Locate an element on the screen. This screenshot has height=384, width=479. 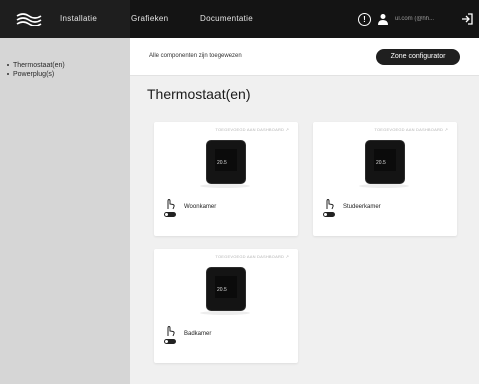
zone-configurator-button: Zone configurator is located at coordinates (418, 57).